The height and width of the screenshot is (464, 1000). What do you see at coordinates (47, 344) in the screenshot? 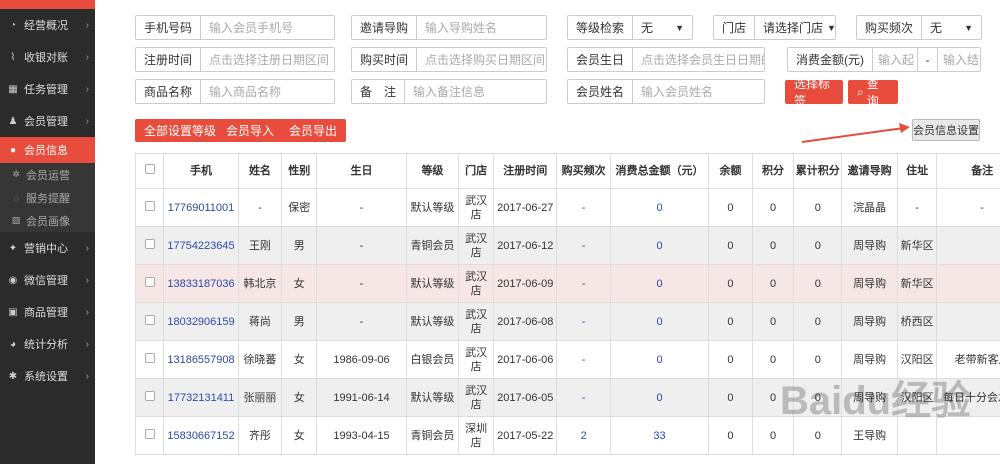
I see `sidebar-item: ◕ 统计分析 ›` at bounding box center [47, 344].